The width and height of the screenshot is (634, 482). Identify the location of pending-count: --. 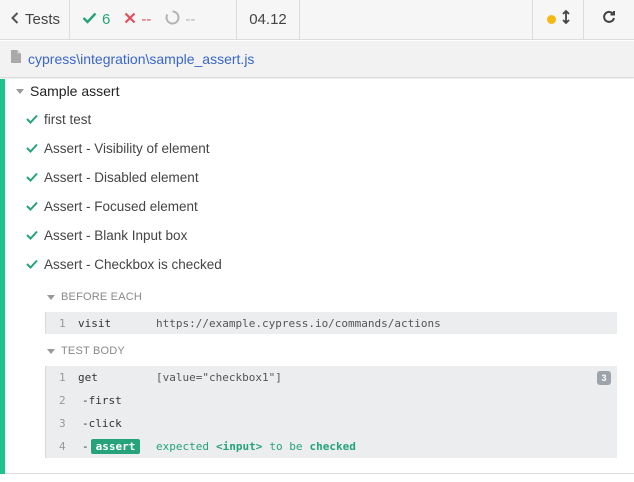
(190, 19).